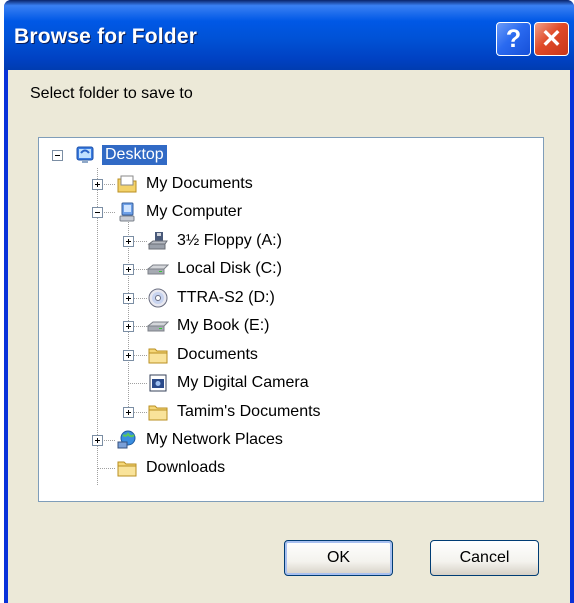  What do you see at coordinates (217, 354) in the screenshot?
I see `tree-item-label: Documents` at bounding box center [217, 354].